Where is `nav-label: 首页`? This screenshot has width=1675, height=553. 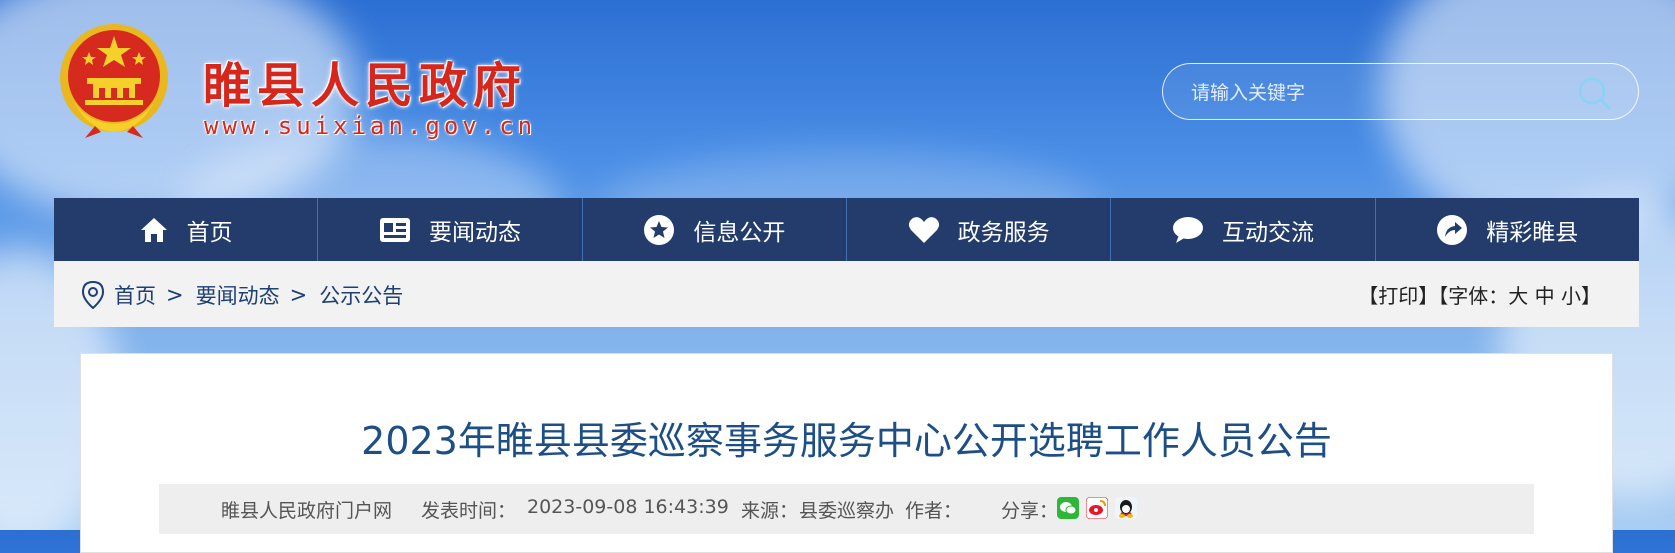 nav-label: 首页 is located at coordinates (209, 232).